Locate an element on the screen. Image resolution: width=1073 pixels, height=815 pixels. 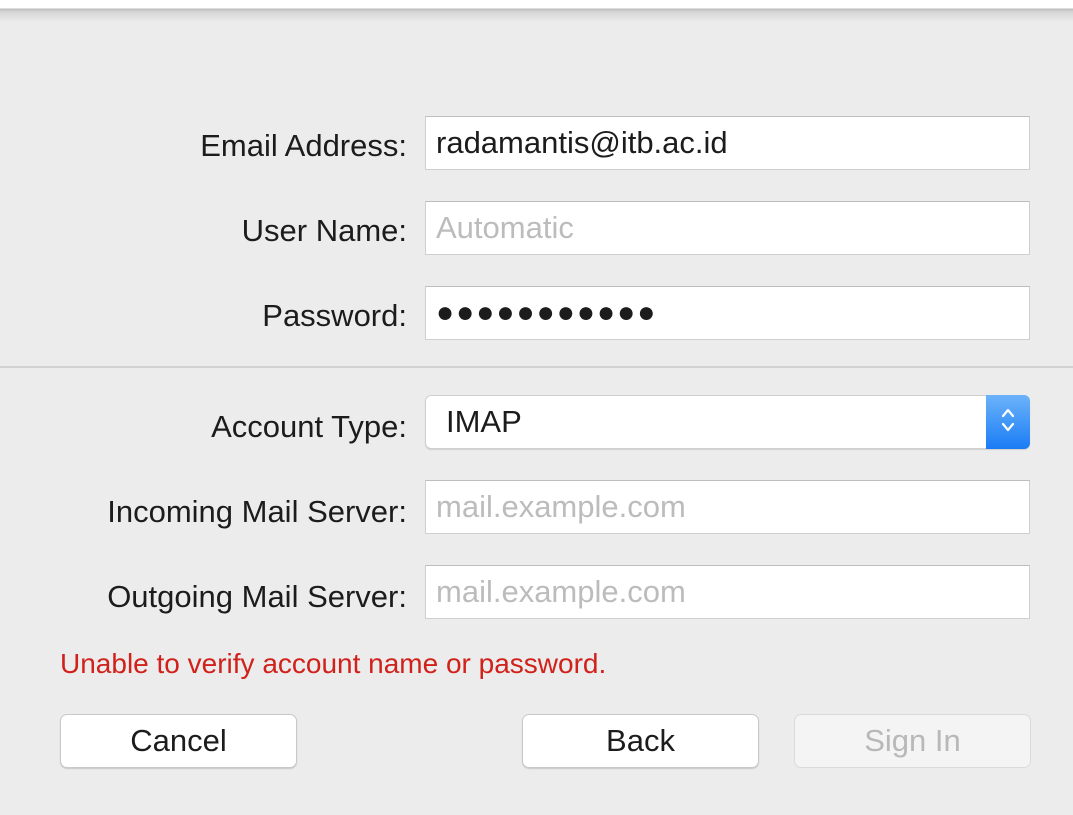
account-type-label: Account Type: is located at coordinates (309, 426).